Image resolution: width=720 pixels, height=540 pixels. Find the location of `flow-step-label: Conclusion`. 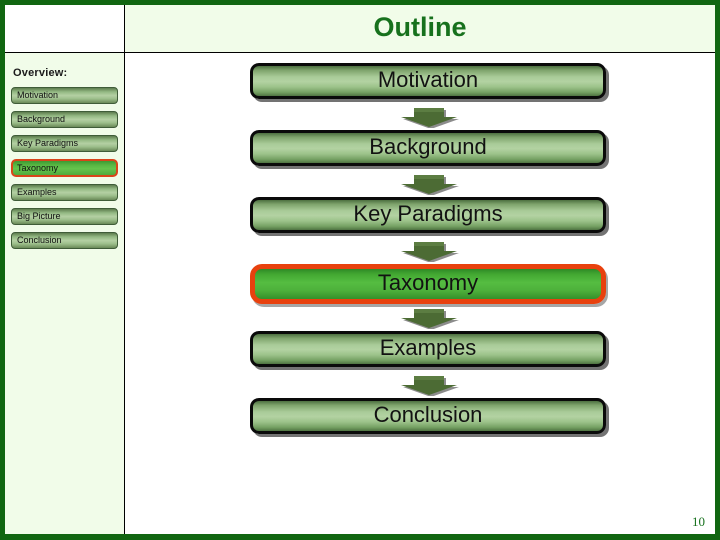

flow-step-label: Conclusion is located at coordinates (428, 414).